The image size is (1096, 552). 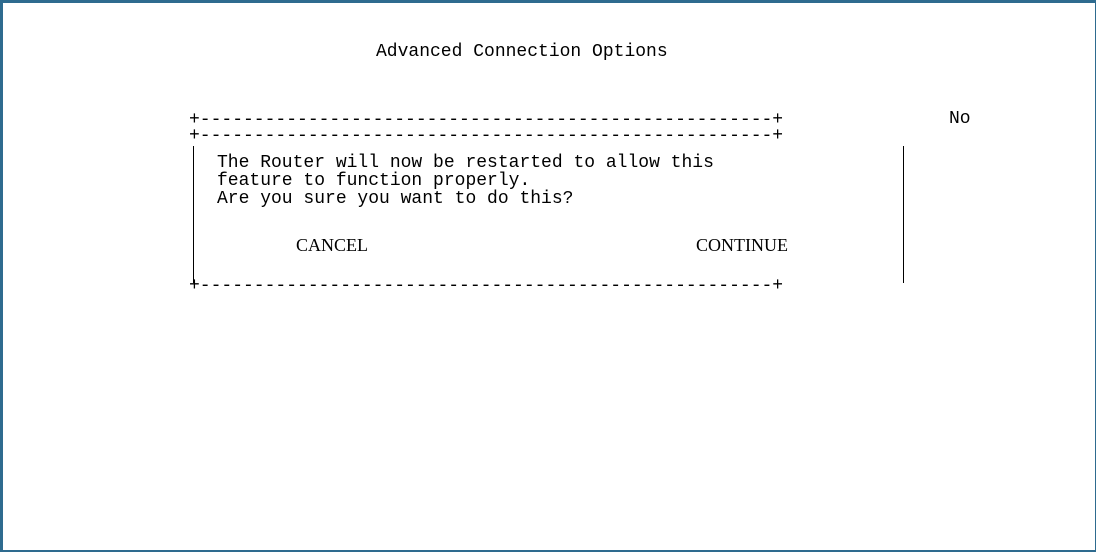 What do you see at coordinates (960, 119) in the screenshot?
I see `option-value-no: No` at bounding box center [960, 119].